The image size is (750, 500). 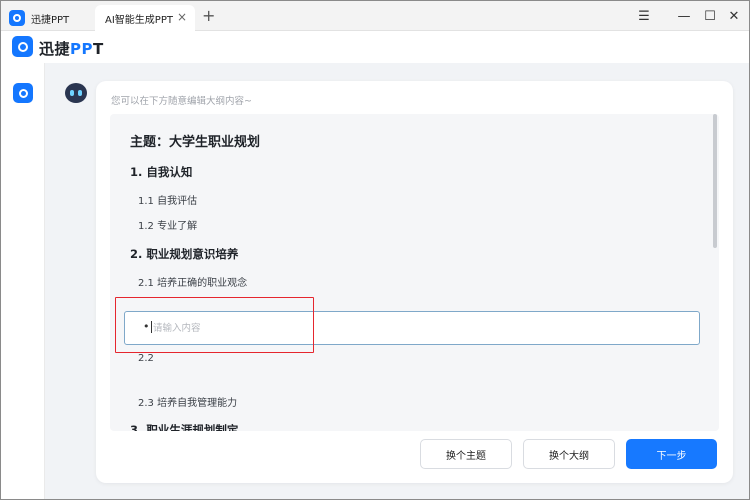 What do you see at coordinates (184, 426) in the screenshot?
I see `outline-heading: 3. 职业生涯规划制定` at bounding box center [184, 426].